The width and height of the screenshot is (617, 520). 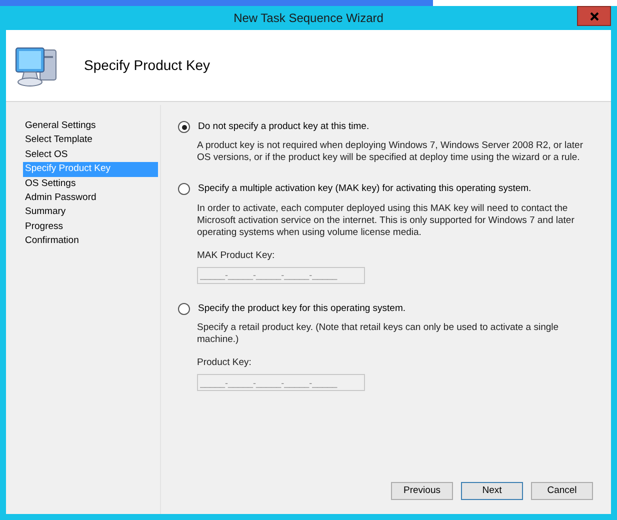 I want to click on option-description: In order to activate, each computer deployed using this MAK key will need to contact the Microsoft activation service on the internet. This is only supported for Windows 7 and later operating systems when using volume license media., so click(x=386, y=220).